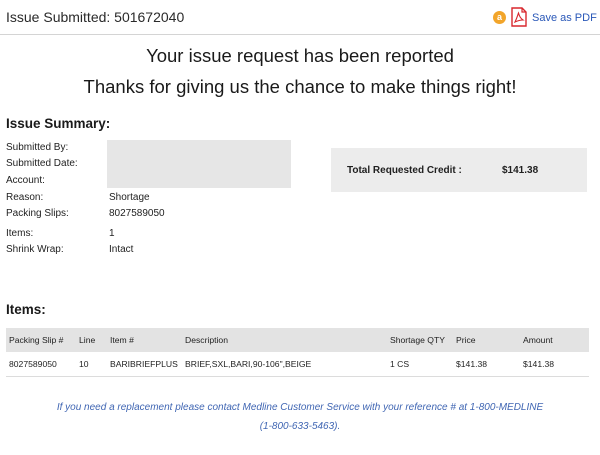 The height and width of the screenshot is (455, 600). I want to click on reason-label: Reason:, so click(25, 197).